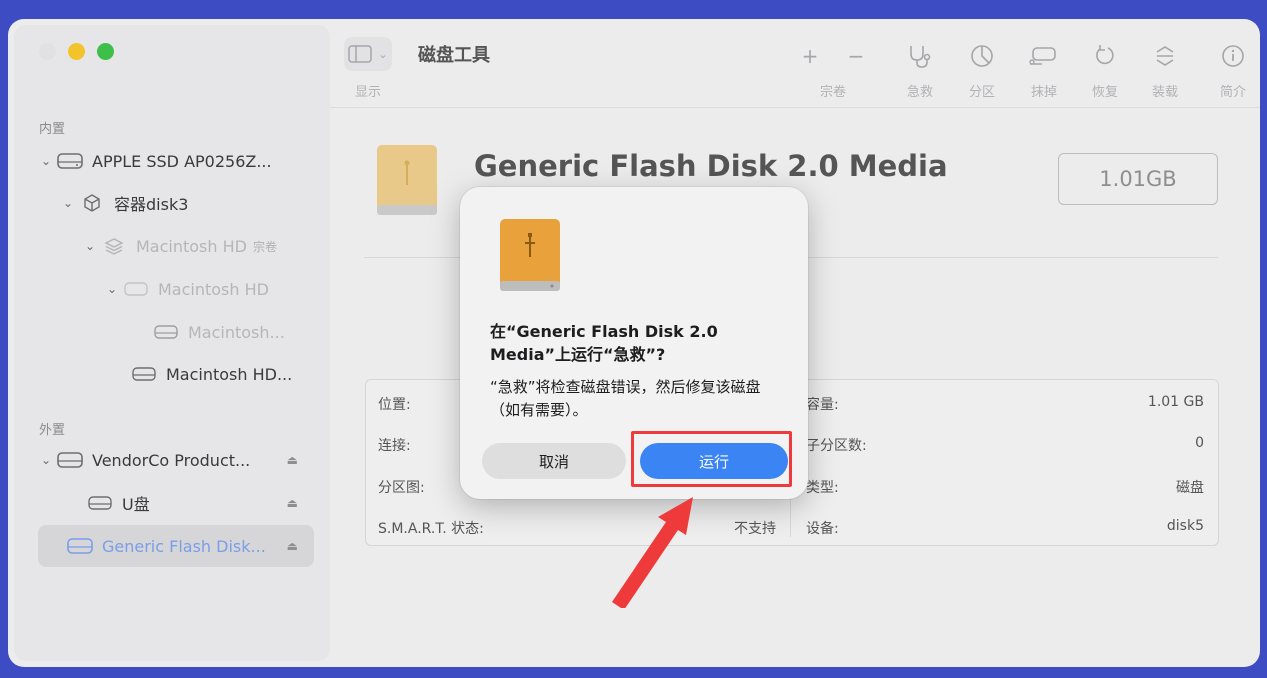 This screenshot has height=678, width=1267. What do you see at coordinates (367, 92) in the screenshot?
I see `view-label: 显示` at bounding box center [367, 92].